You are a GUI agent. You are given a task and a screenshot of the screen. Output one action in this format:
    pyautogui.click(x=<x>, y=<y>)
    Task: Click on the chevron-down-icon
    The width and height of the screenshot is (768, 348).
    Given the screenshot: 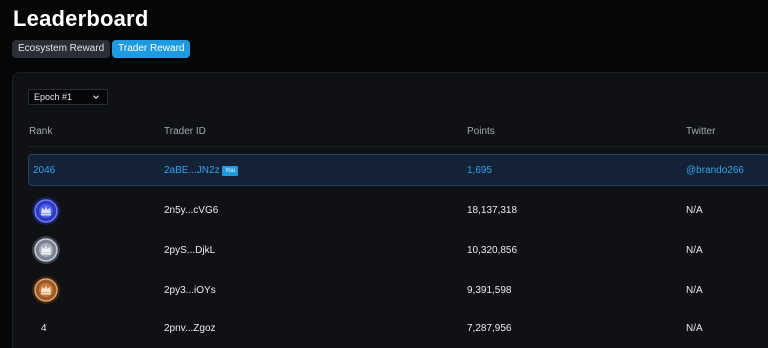 What is the action you would take?
    pyautogui.click(x=96, y=97)
    